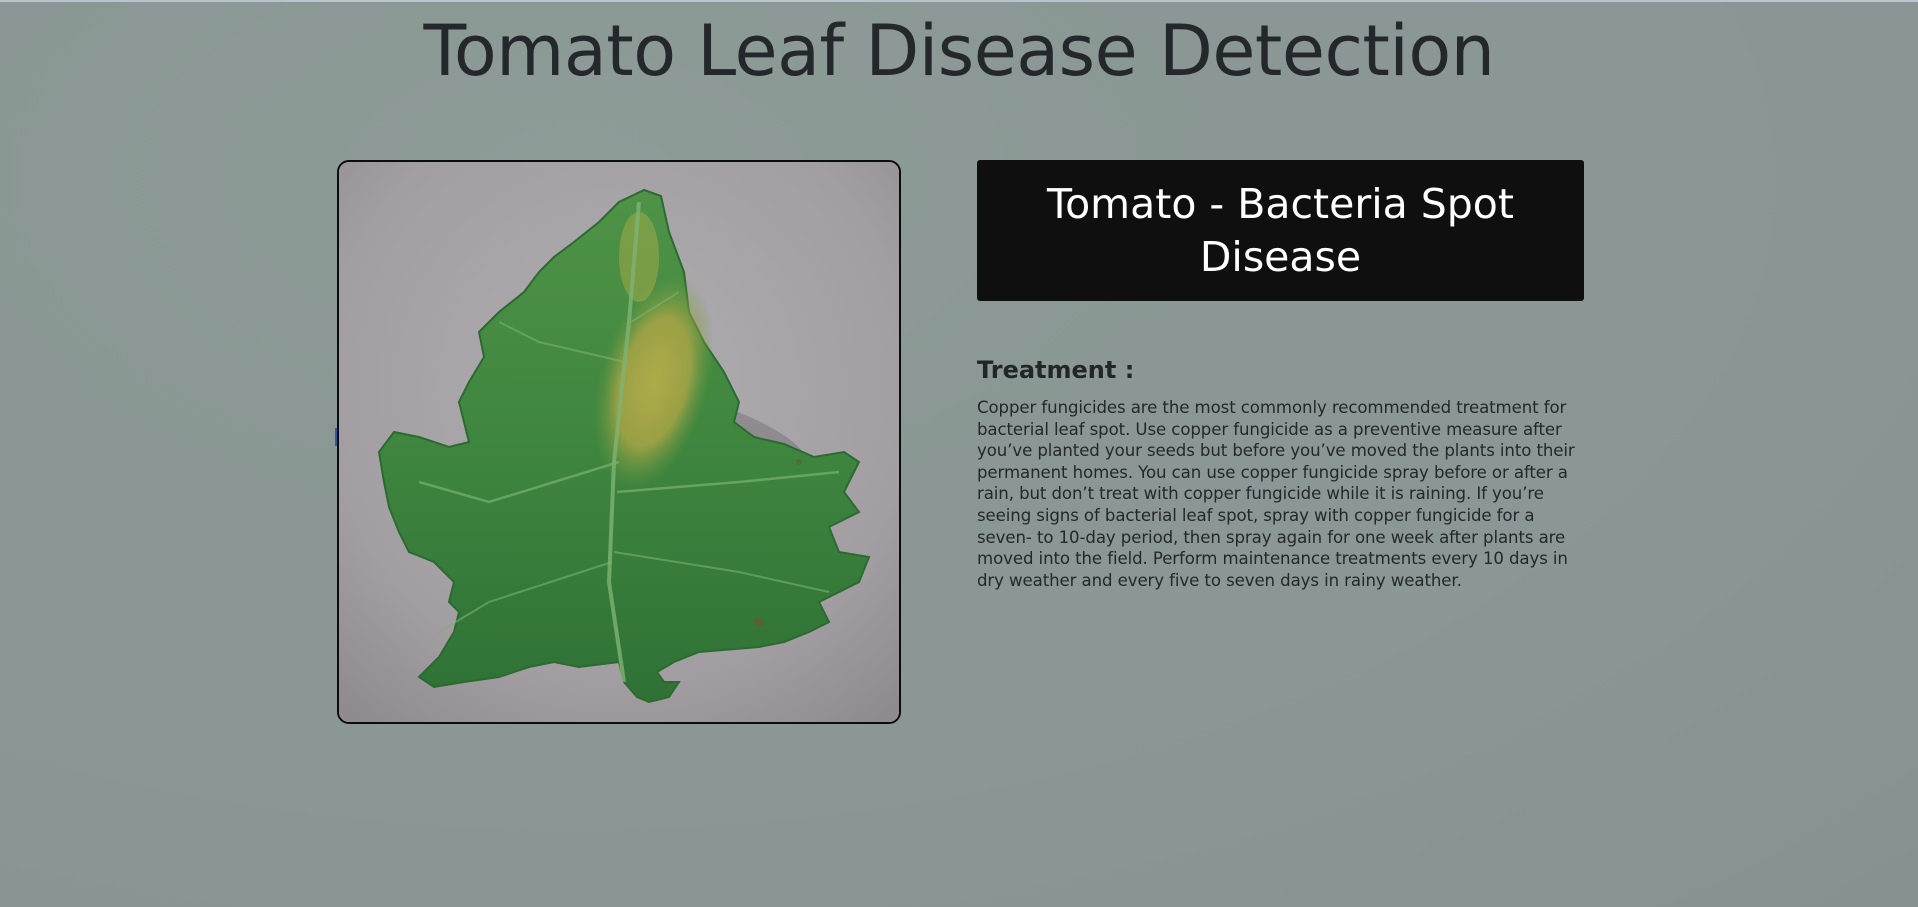 This screenshot has height=907, width=1918. I want to click on top-border-line, so click(959, 1).